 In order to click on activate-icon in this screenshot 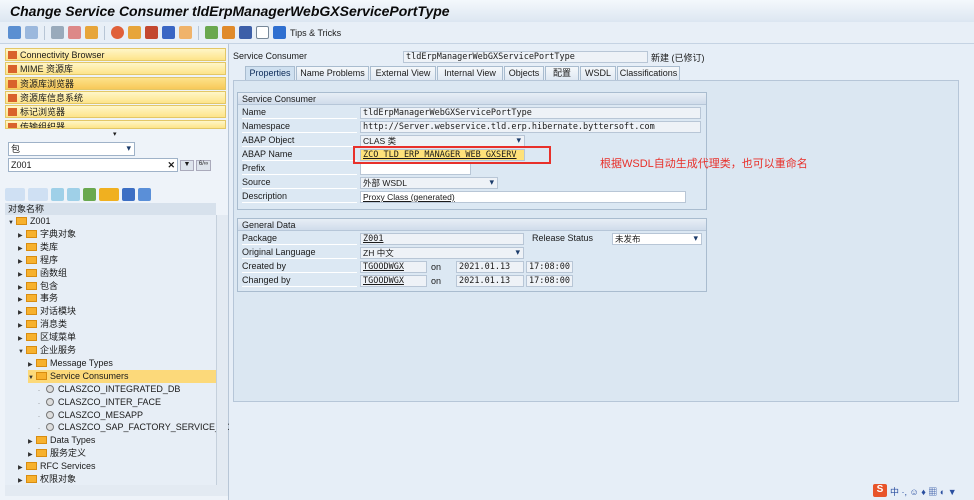, I will do `click(91, 32)`.